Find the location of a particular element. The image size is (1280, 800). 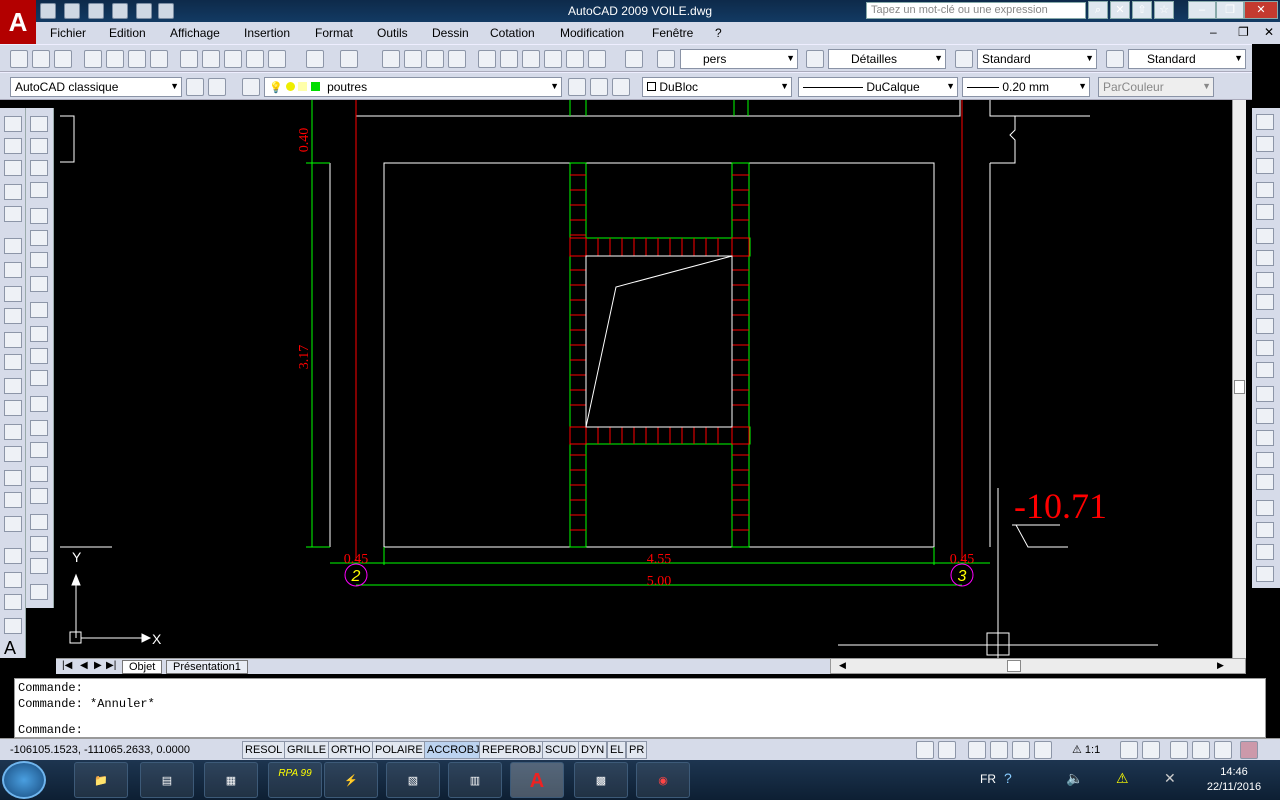

zoom-previous-icon is located at coordinates (457, 59).